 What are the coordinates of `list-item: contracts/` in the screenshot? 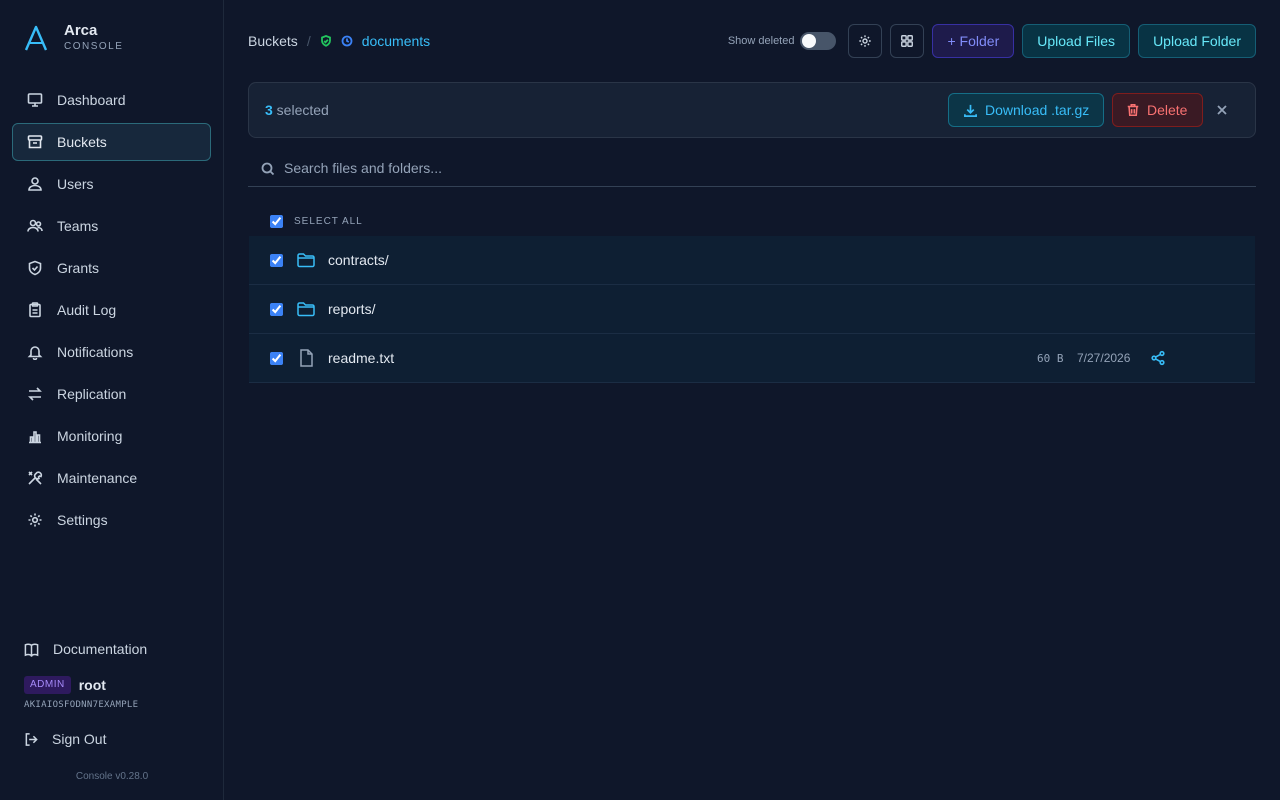 It's located at (752, 260).